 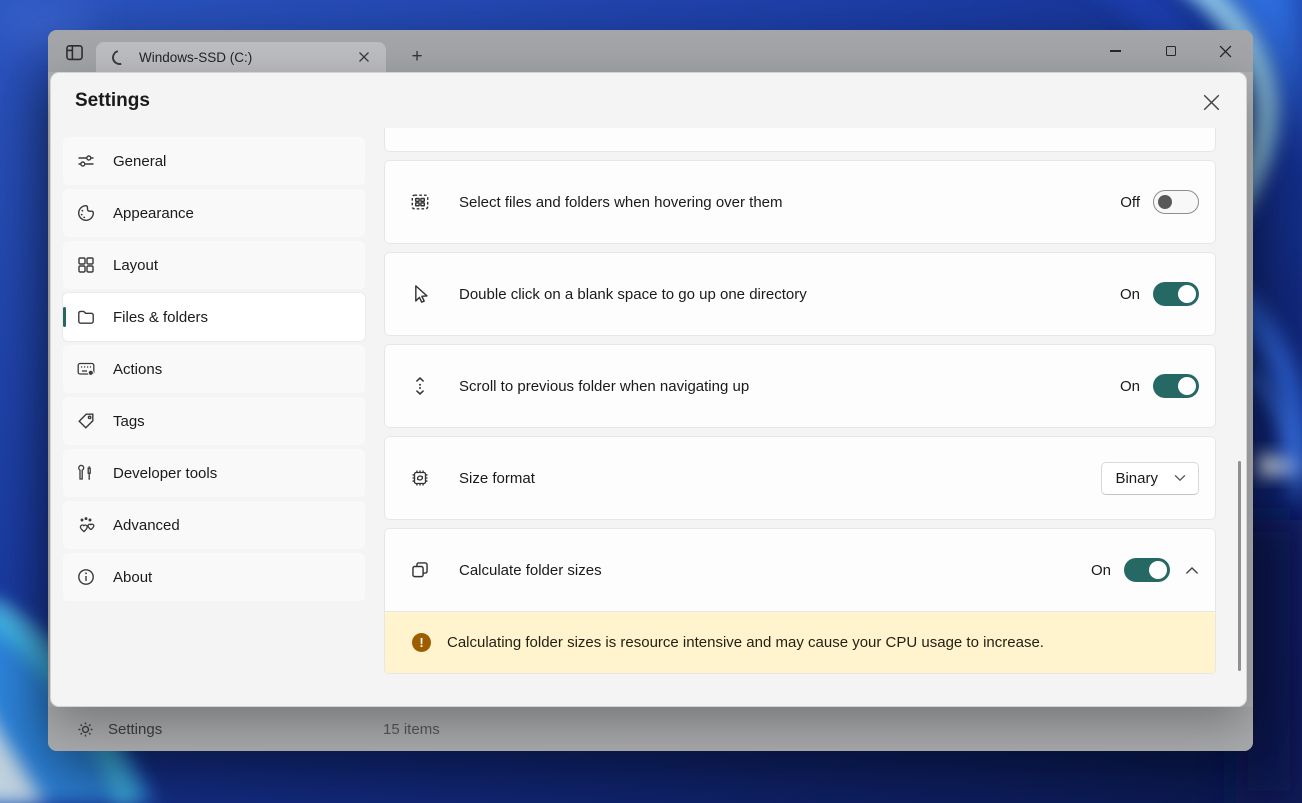 What do you see at coordinates (86, 317) in the screenshot?
I see `folder-icon` at bounding box center [86, 317].